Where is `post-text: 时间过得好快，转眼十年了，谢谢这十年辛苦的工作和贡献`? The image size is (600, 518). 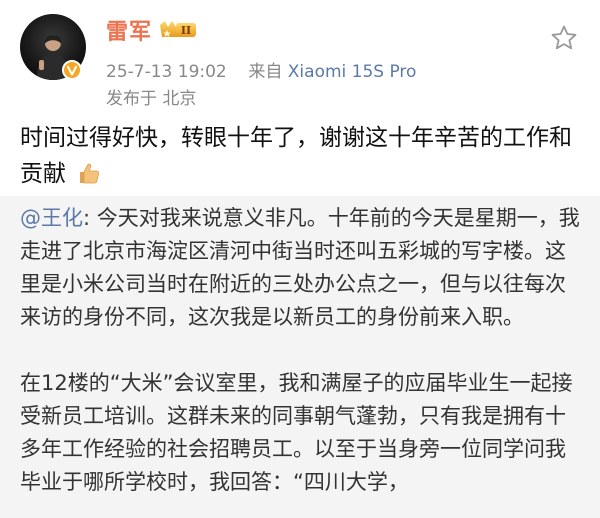
post-text: 时间过得好快，转眼十年了，谢谢这十年辛苦的工作和贡献 is located at coordinates (296, 156).